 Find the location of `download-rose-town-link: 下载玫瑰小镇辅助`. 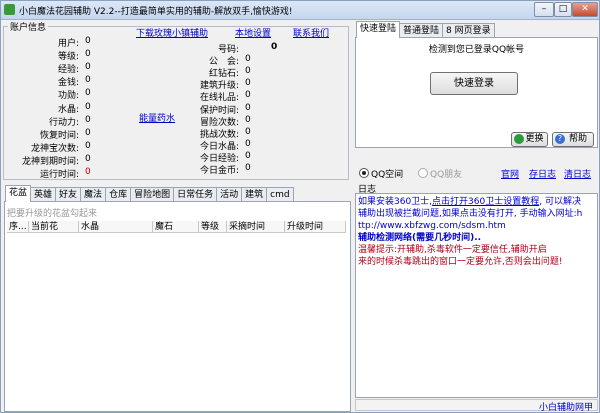

download-rose-town-link: 下载玫瑰小镇辅助 is located at coordinates (172, 32).